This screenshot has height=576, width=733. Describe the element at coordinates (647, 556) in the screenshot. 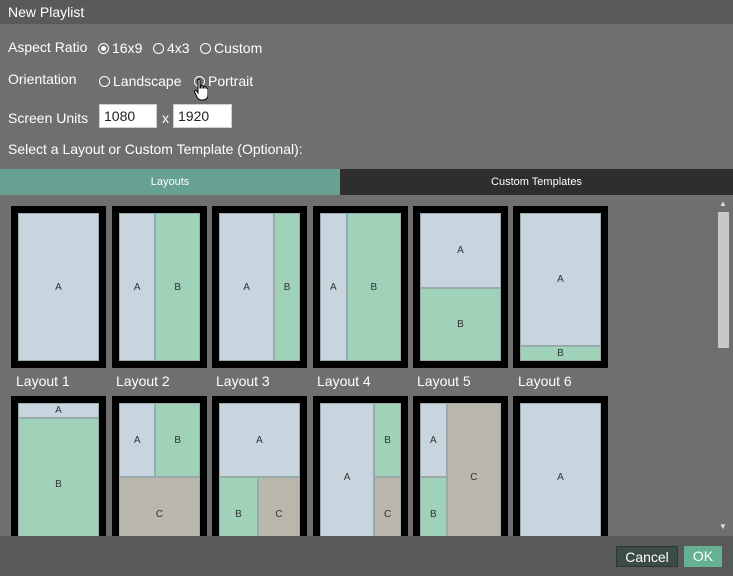

I see `cancel-button: Cancel` at that location.